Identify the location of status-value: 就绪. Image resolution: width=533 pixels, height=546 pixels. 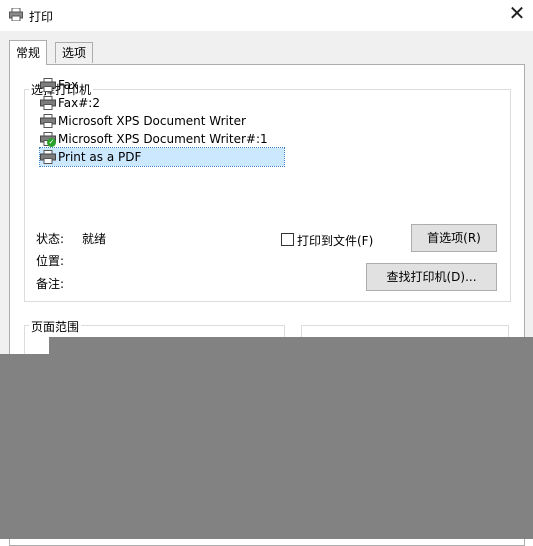
(94, 239).